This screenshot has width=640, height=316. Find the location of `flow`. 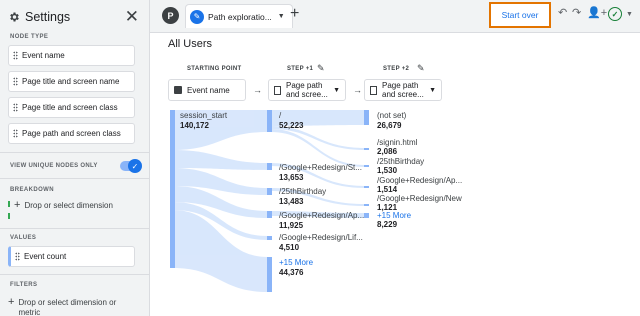

flow is located at coordinates (220, 160).